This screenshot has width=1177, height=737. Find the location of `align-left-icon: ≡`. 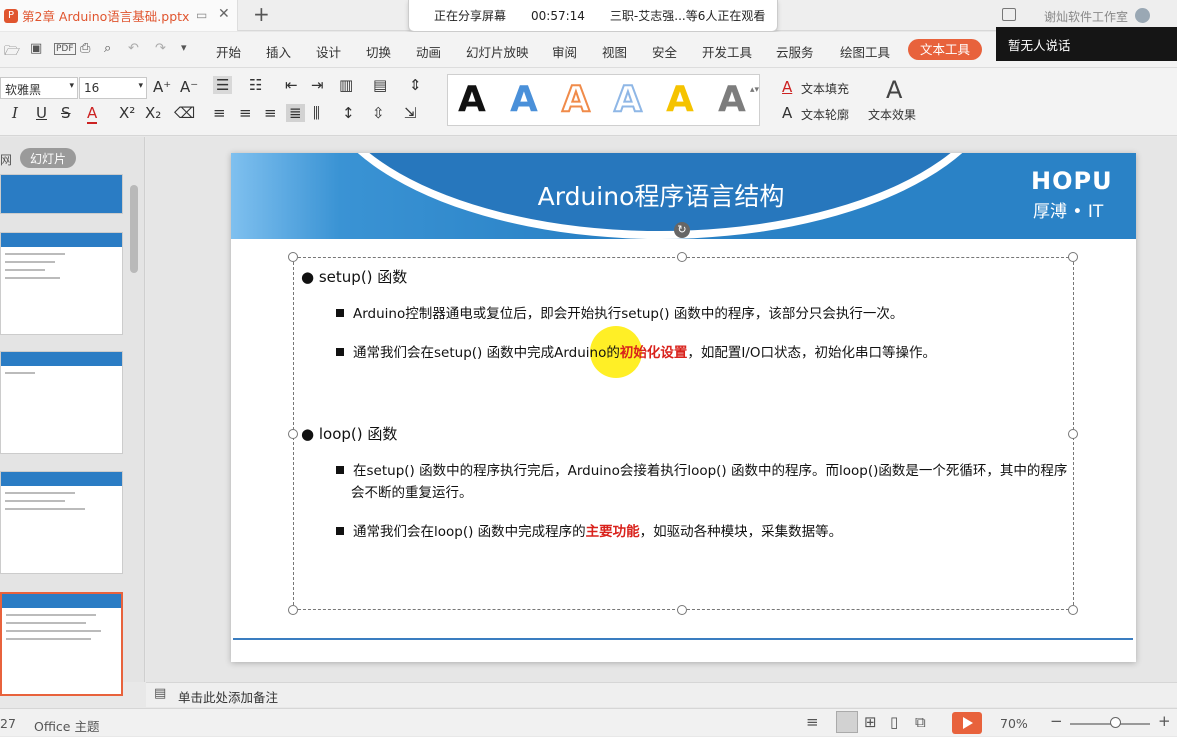

align-left-icon: ≡ is located at coordinates (219, 113).